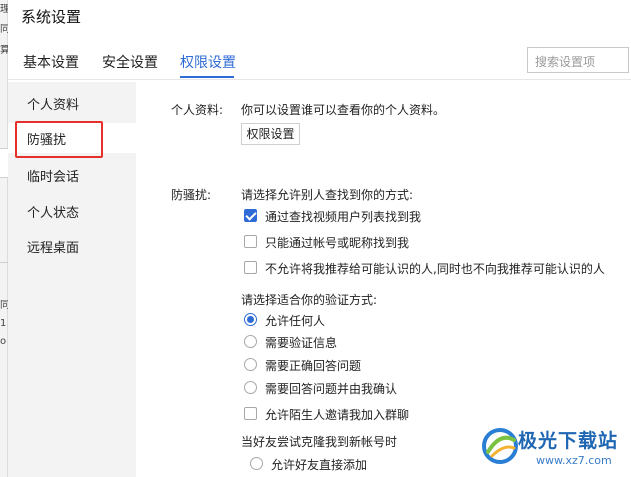 The width and height of the screenshot is (631, 477). Describe the element at coordinates (343, 217) in the screenshot. I see `option-label: 通过查找视频用户列表找到我` at that location.